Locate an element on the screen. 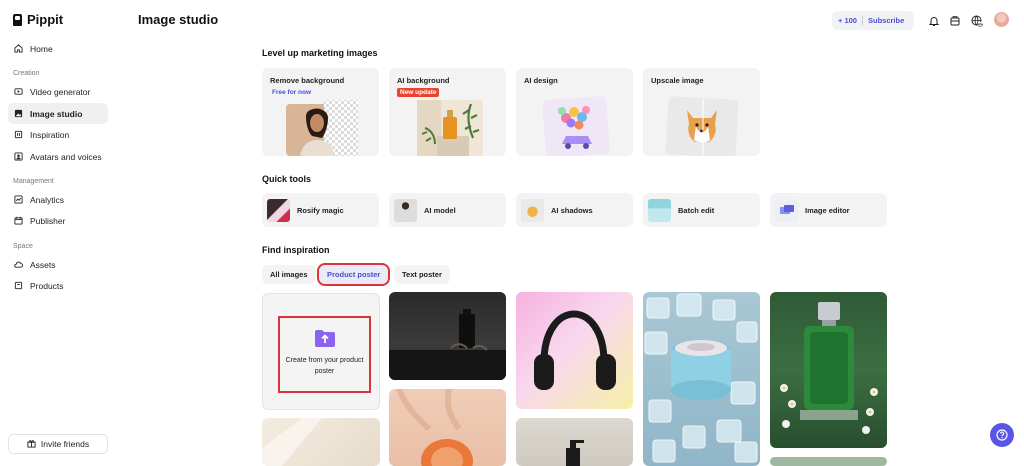  gallery-image-headphones is located at coordinates (574, 350).